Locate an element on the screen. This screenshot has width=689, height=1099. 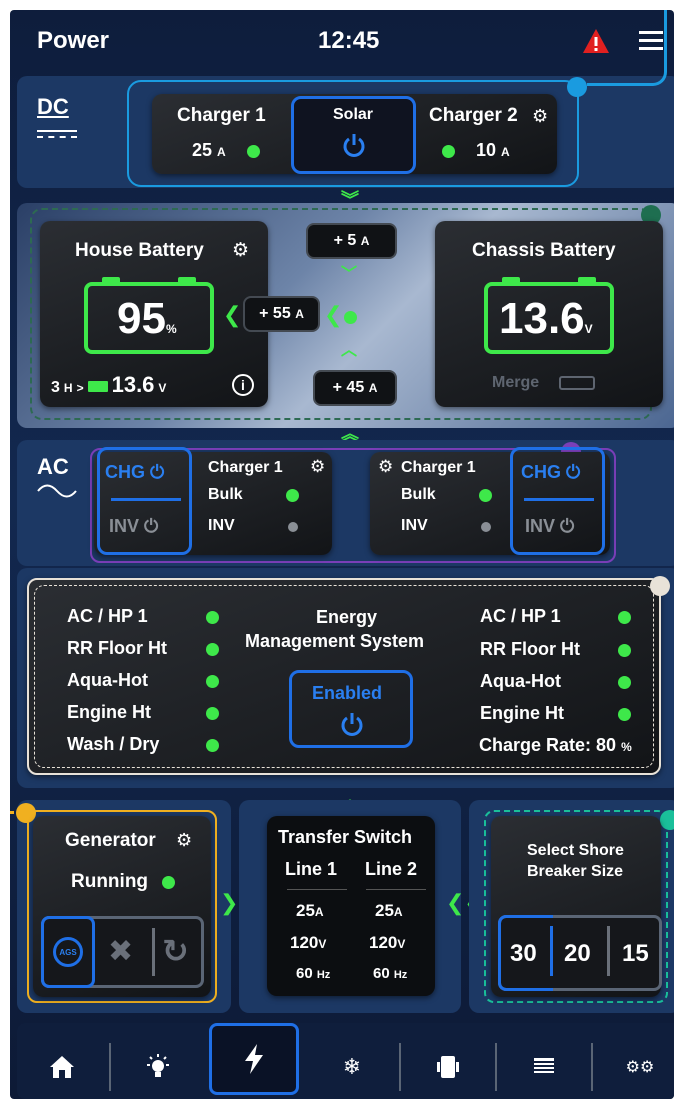
nav-climate: ❄ is located at coordinates (352, 1065).